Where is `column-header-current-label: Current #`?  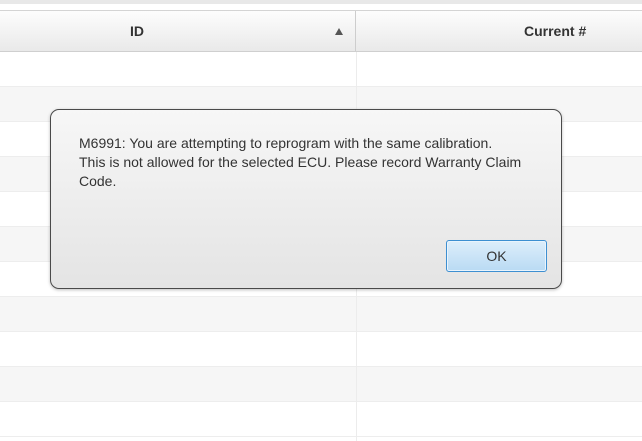 column-header-current-label: Current # is located at coordinates (555, 31).